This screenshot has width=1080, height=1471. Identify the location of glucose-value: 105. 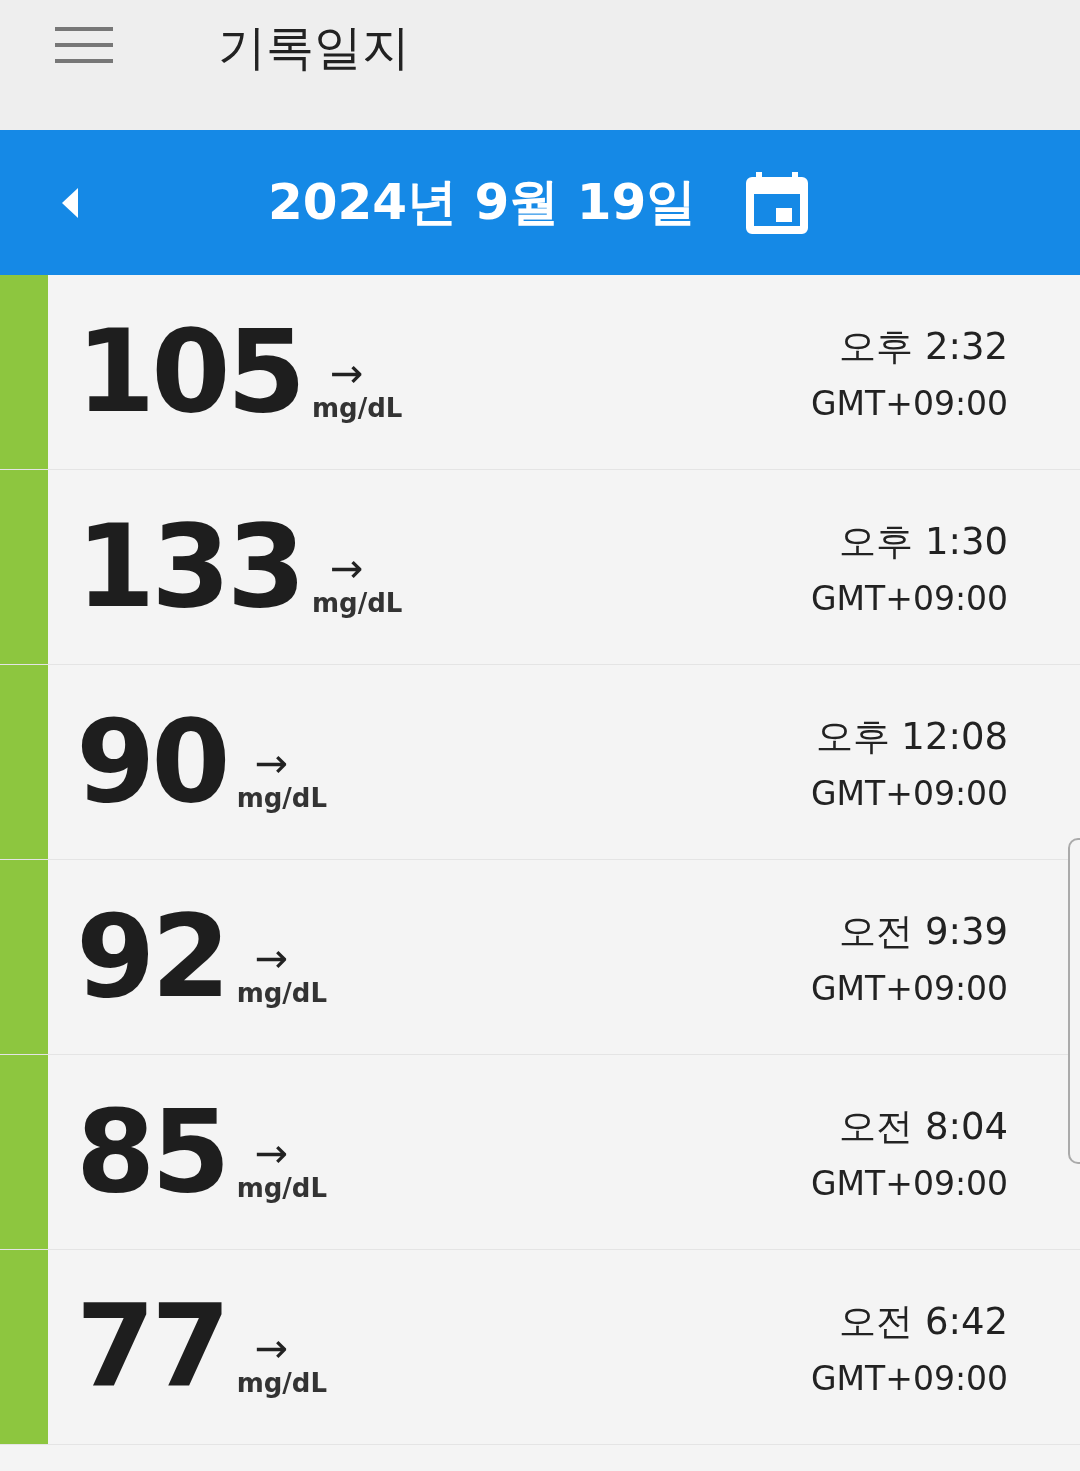
(189, 372).